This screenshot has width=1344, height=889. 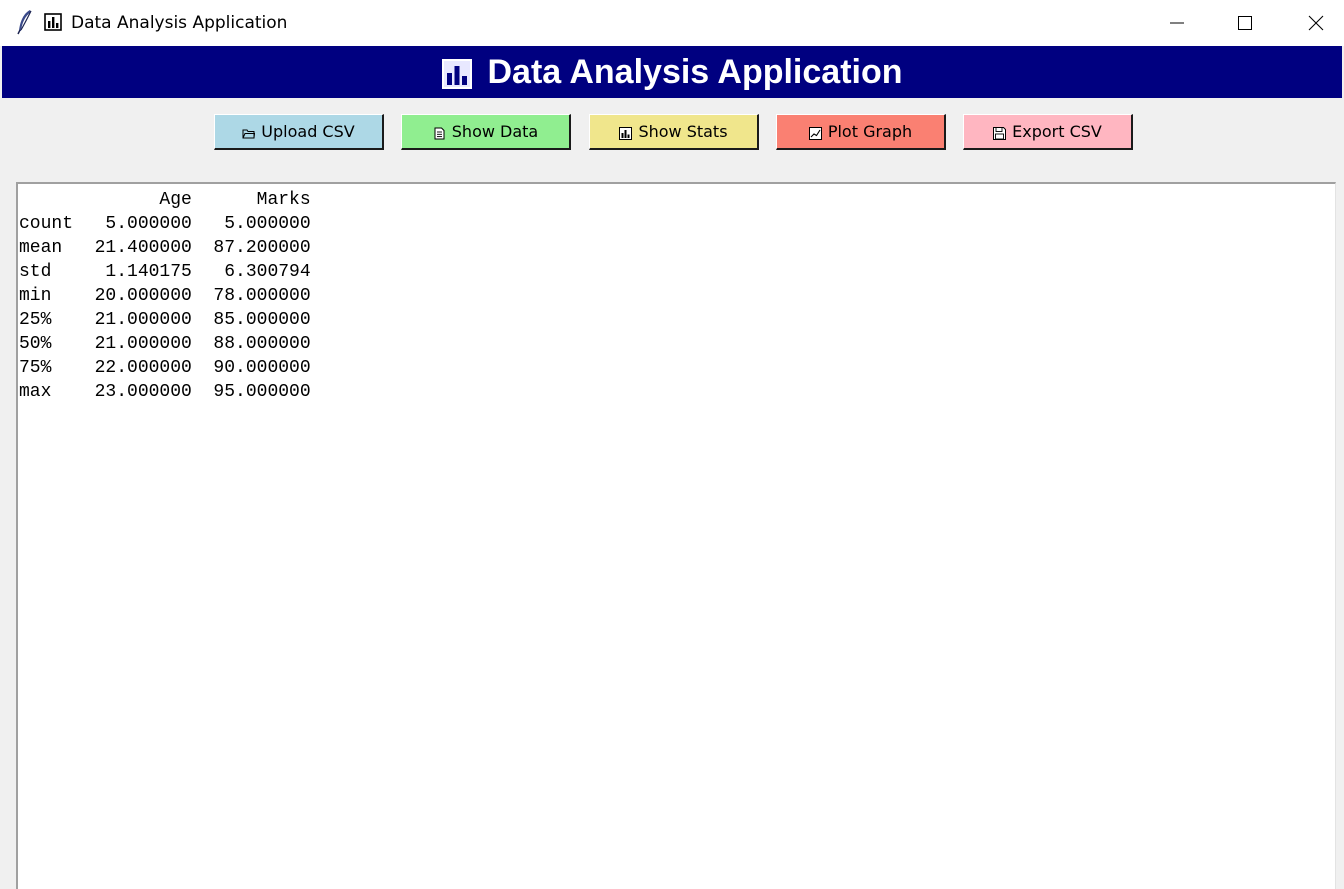 What do you see at coordinates (1057, 131) in the screenshot?
I see `export-csv-label: Export CSV` at bounding box center [1057, 131].